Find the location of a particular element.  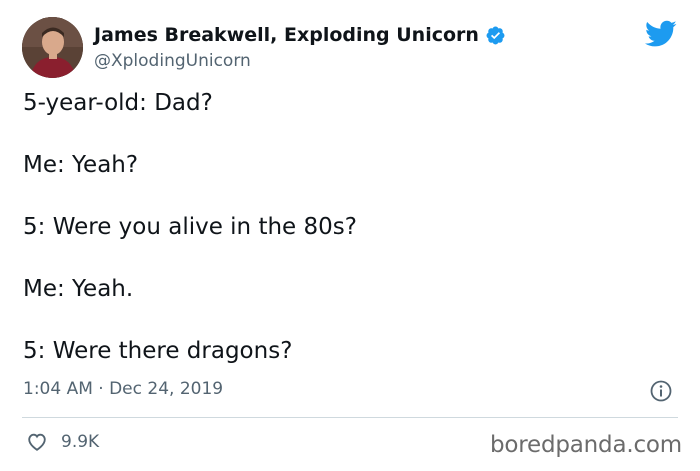

like-button: 9.9K is located at coordinates (62, 442).